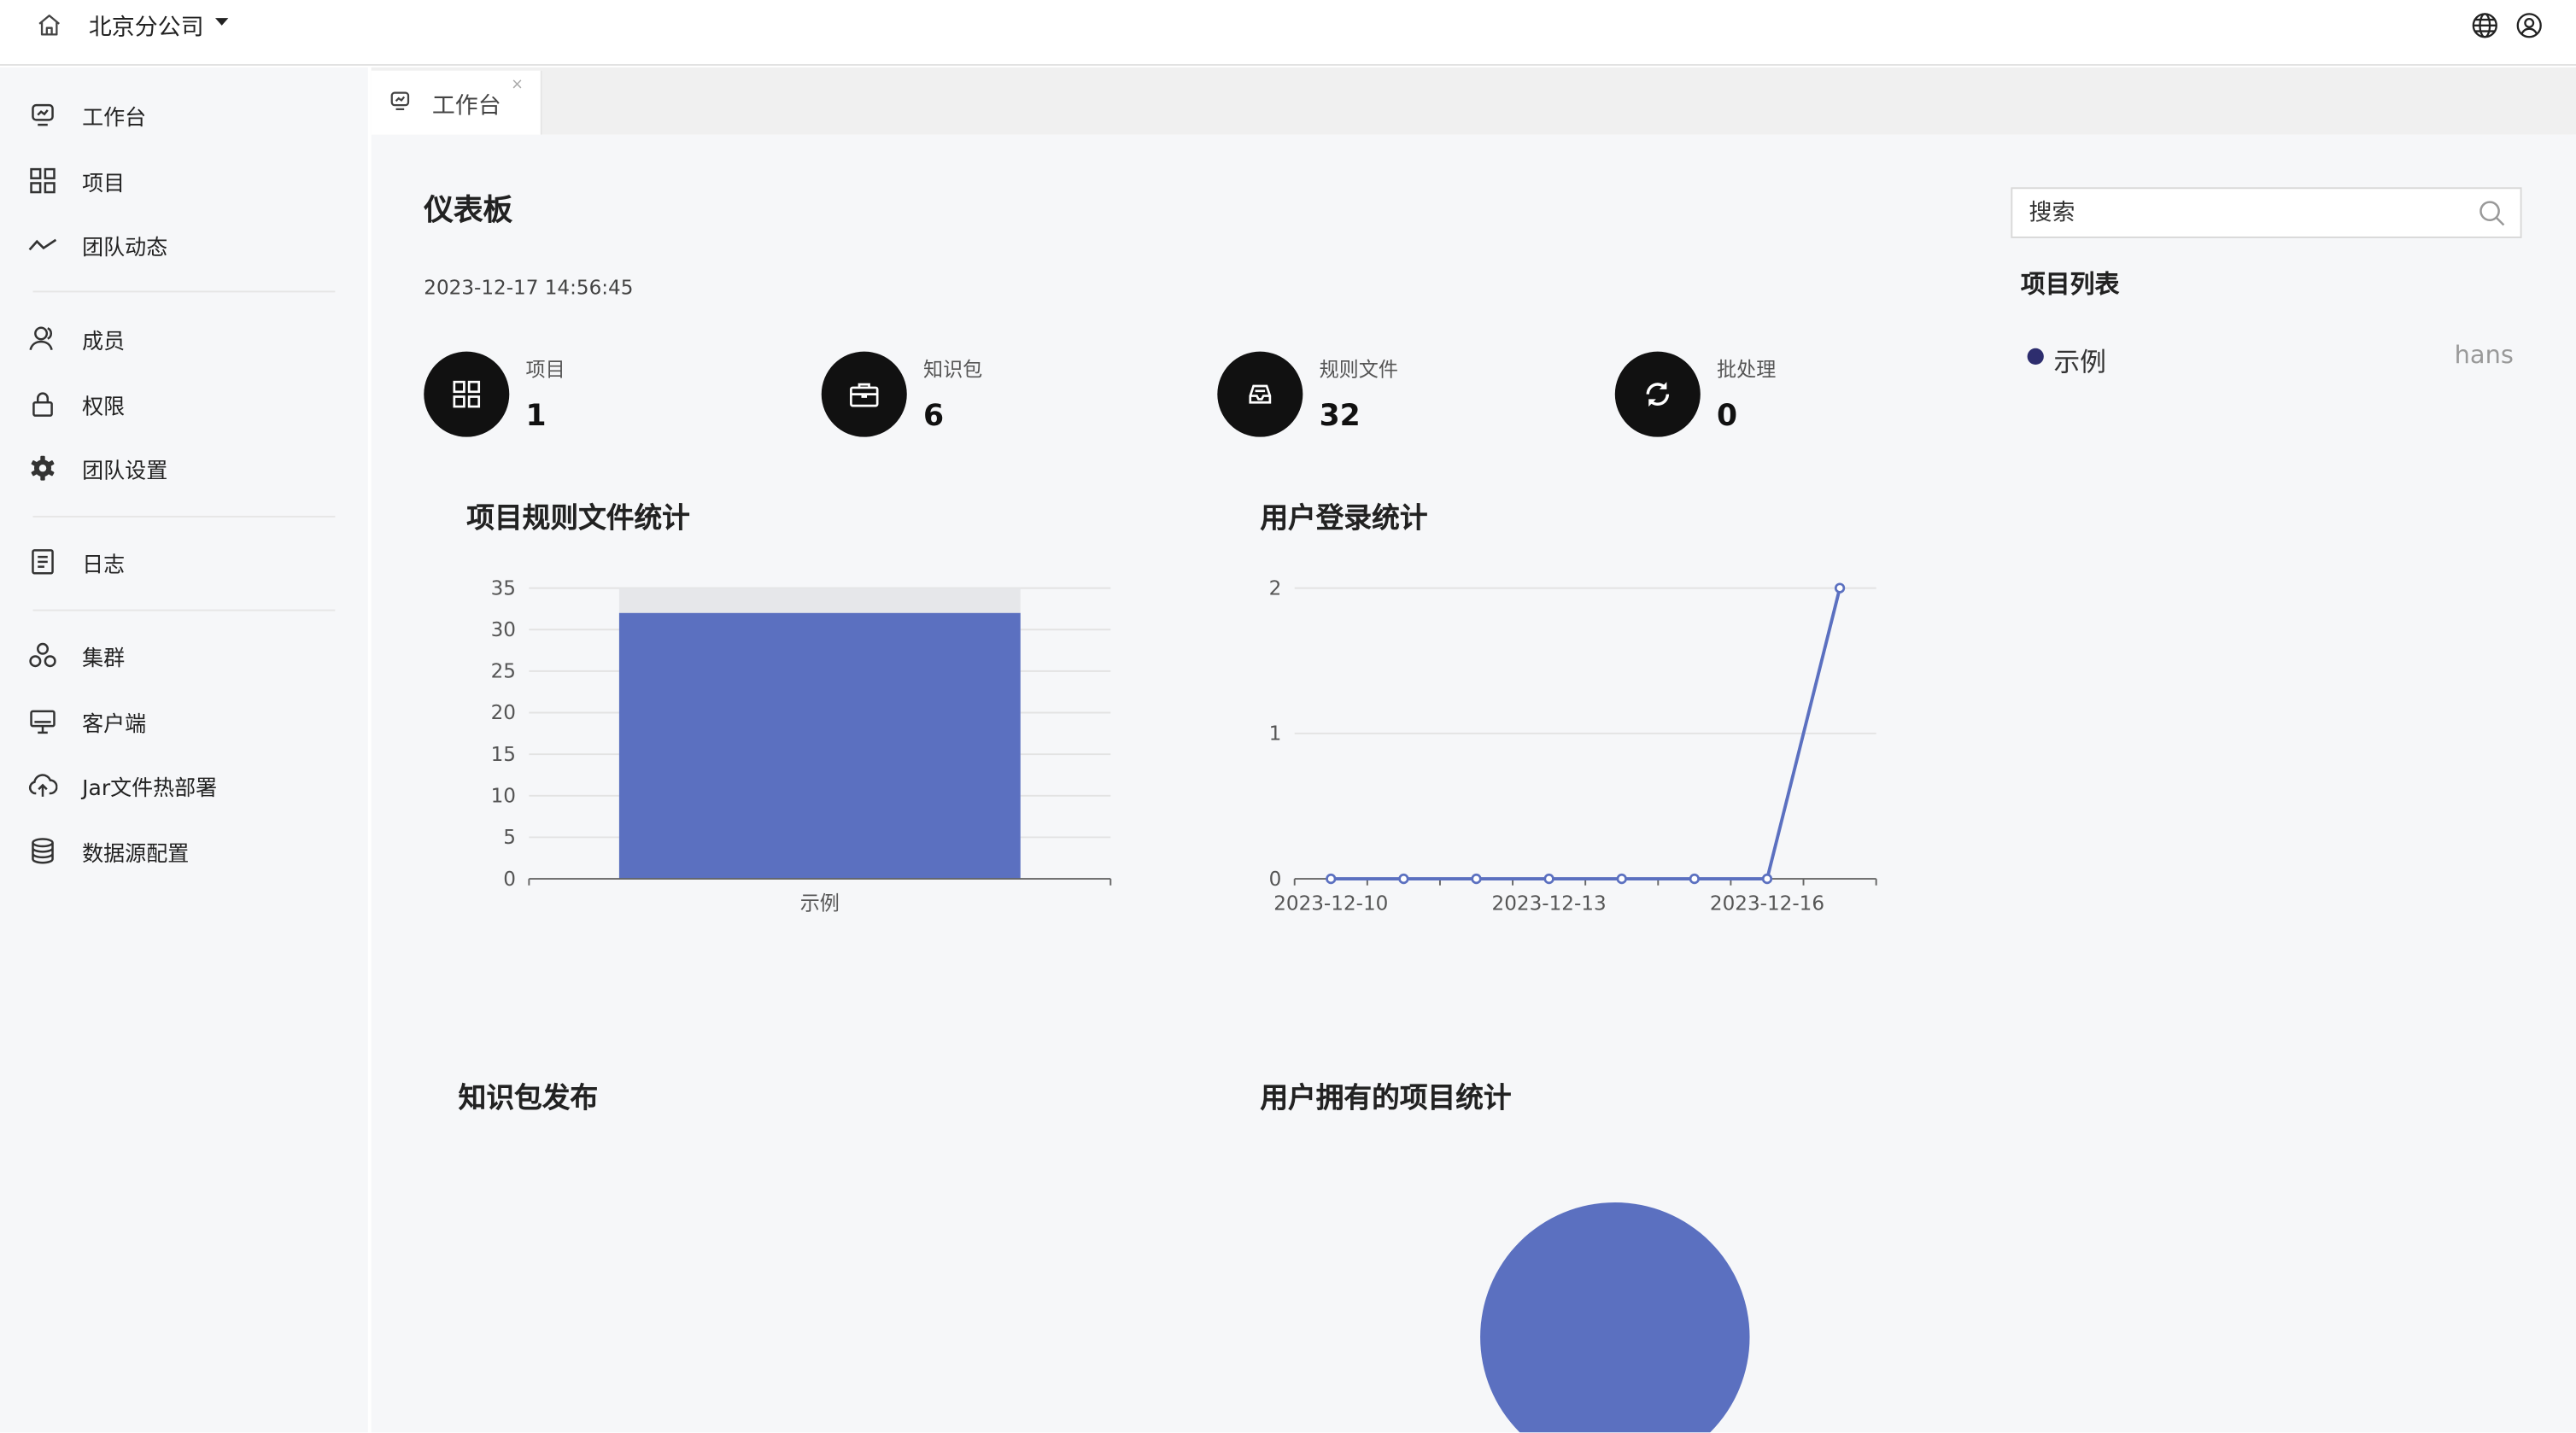 This screenshot has width=2576, height=1433. What do you see at coordinates (1549, 904) in the screenshot?
I see `x-tick-label: 2023-12-13` at bounding box center [1549, 904].